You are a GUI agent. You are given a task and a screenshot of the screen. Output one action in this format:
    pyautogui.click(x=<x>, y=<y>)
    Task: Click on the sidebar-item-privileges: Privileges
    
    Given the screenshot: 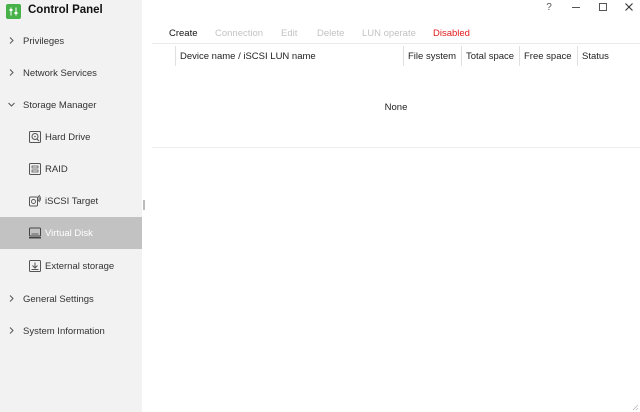 What is the action you would take?
    pyautogui.click(x=71, y=41)
    